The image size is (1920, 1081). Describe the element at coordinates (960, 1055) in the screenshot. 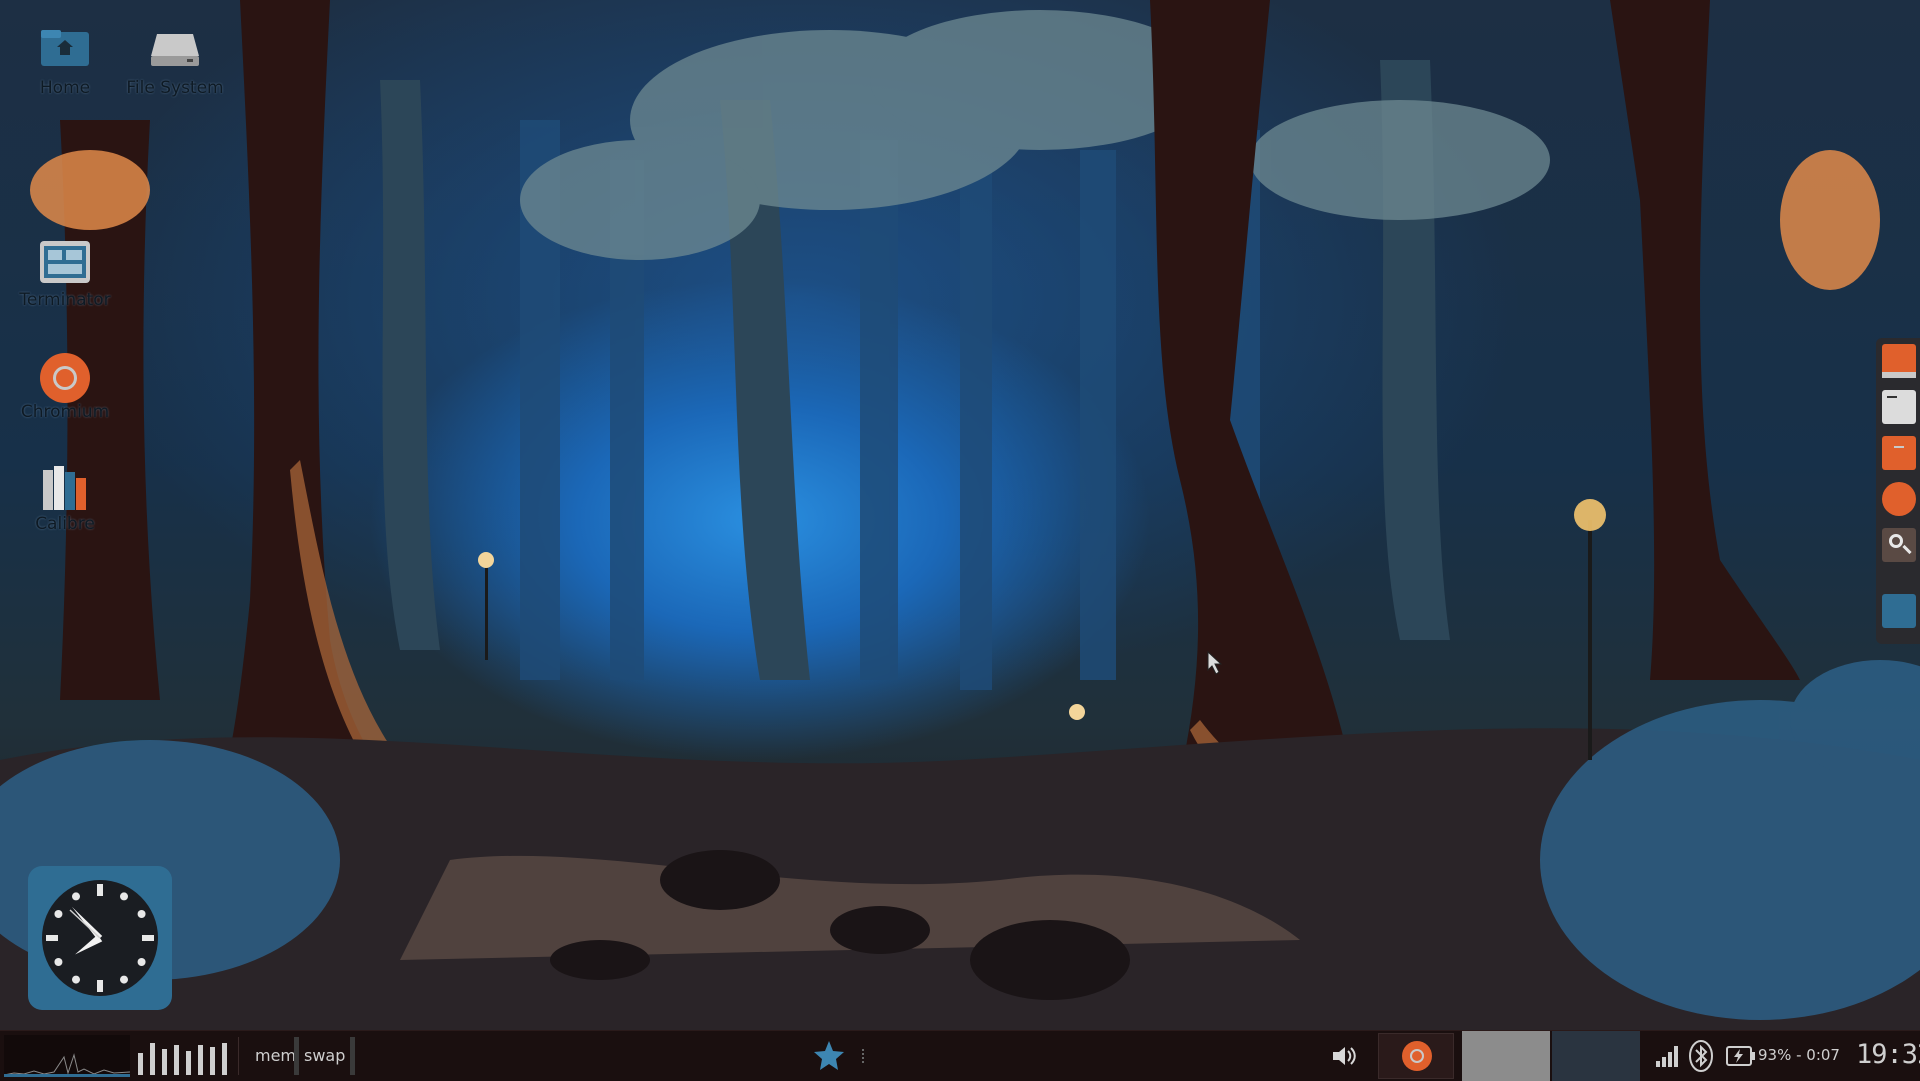

I see `bottom-panel: mem swap 93% - 0:07 19:3` at that location.